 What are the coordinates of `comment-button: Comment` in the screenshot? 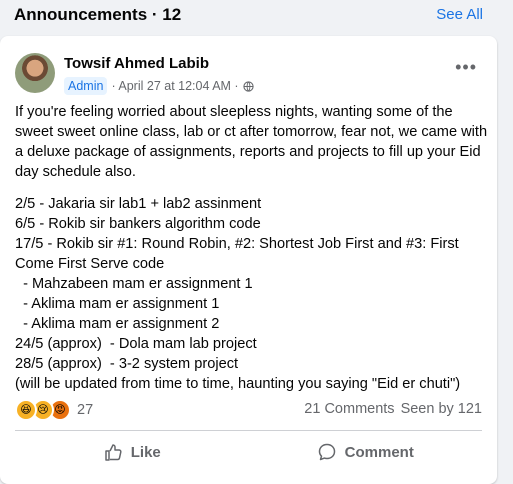 It's located at (366, 452).